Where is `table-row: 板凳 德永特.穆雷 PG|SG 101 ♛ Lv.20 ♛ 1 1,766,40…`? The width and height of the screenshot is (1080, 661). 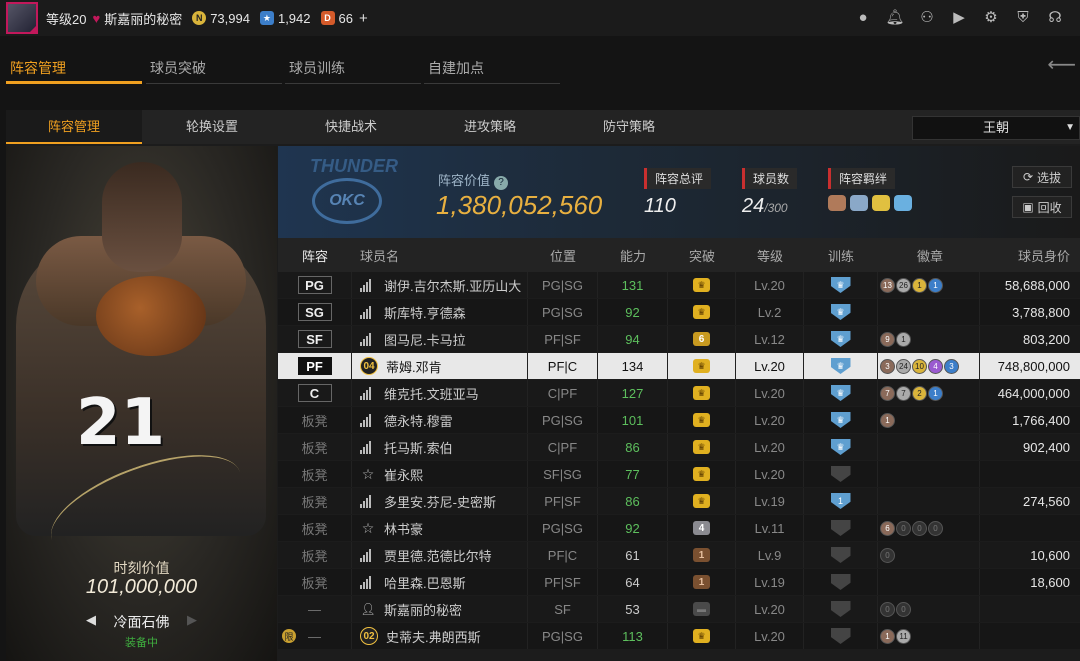
table-row: 板凳 德永特.穆雷 PG|SG 101 ♛ Lv.20 ♛ 1 1,766,40… is located at coordinates (679, 420).